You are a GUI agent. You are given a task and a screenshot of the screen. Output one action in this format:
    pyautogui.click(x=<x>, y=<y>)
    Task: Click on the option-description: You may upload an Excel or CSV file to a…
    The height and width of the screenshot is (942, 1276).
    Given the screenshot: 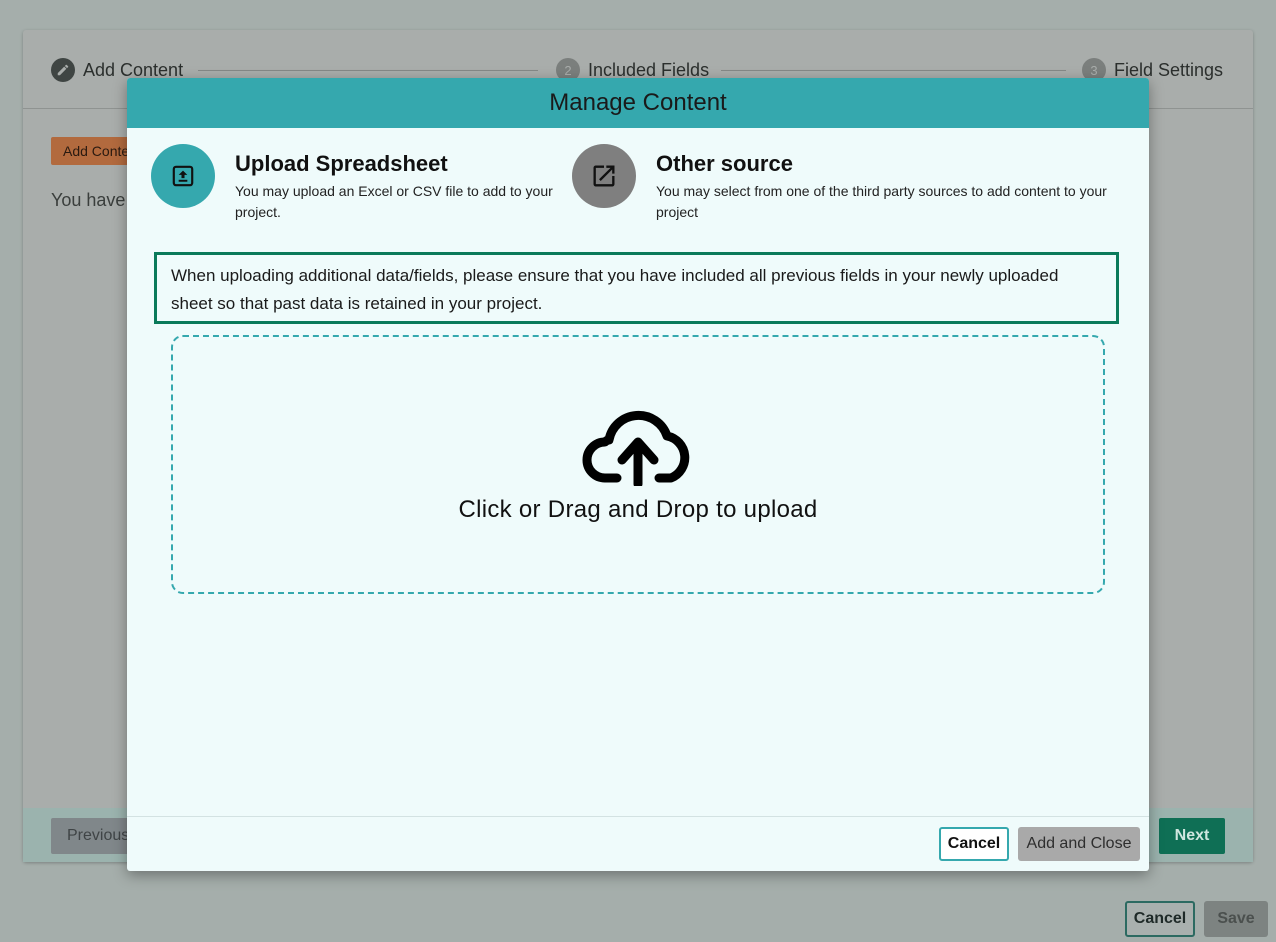 What is the action you would take?
    pyautogui.click(x=394, y=201)
    